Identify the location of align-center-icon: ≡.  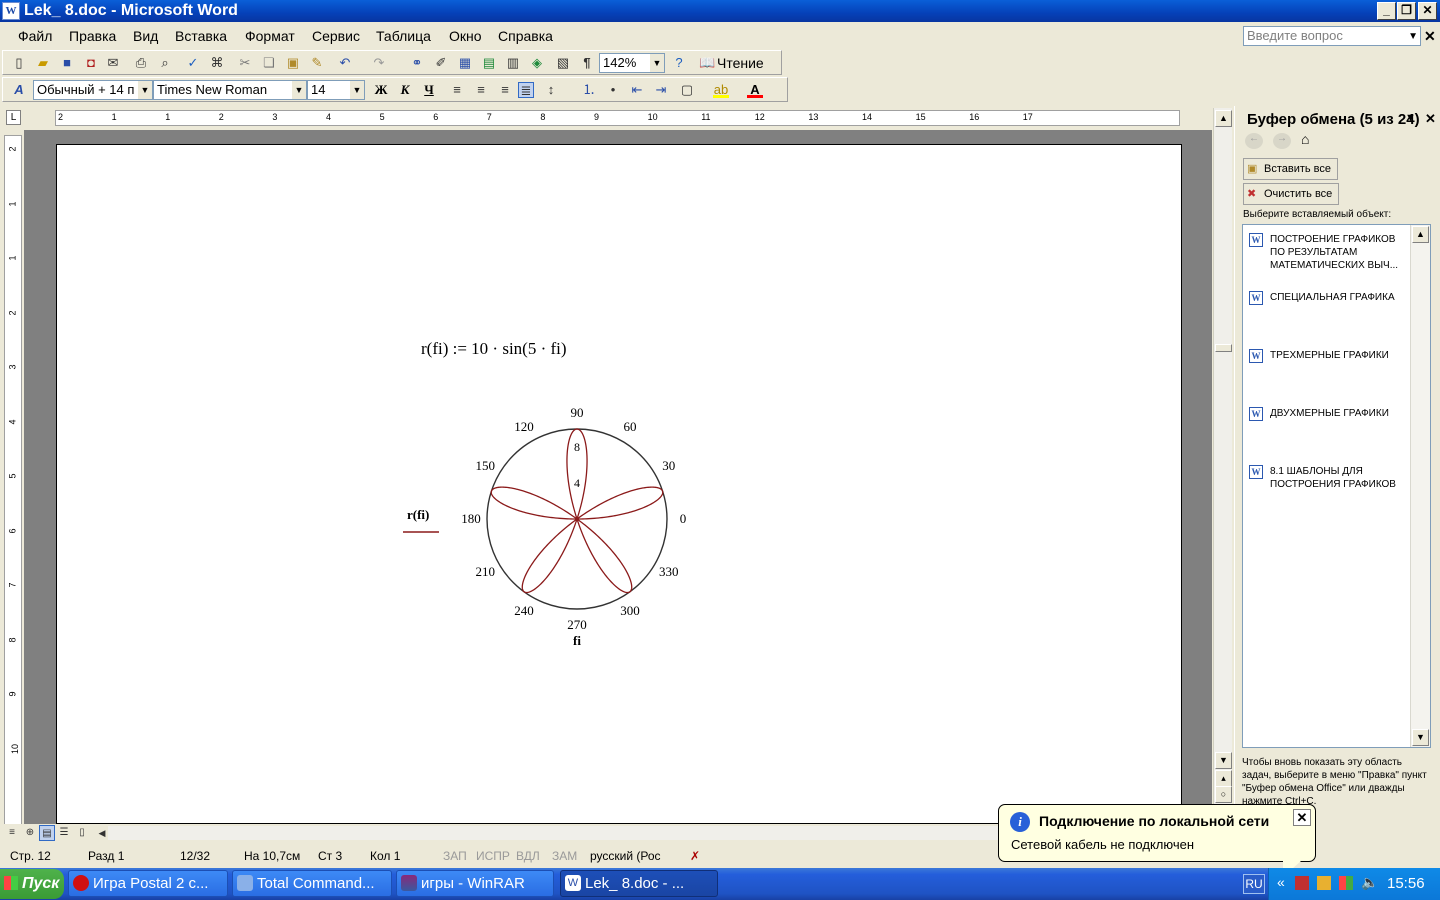
(481, 90).